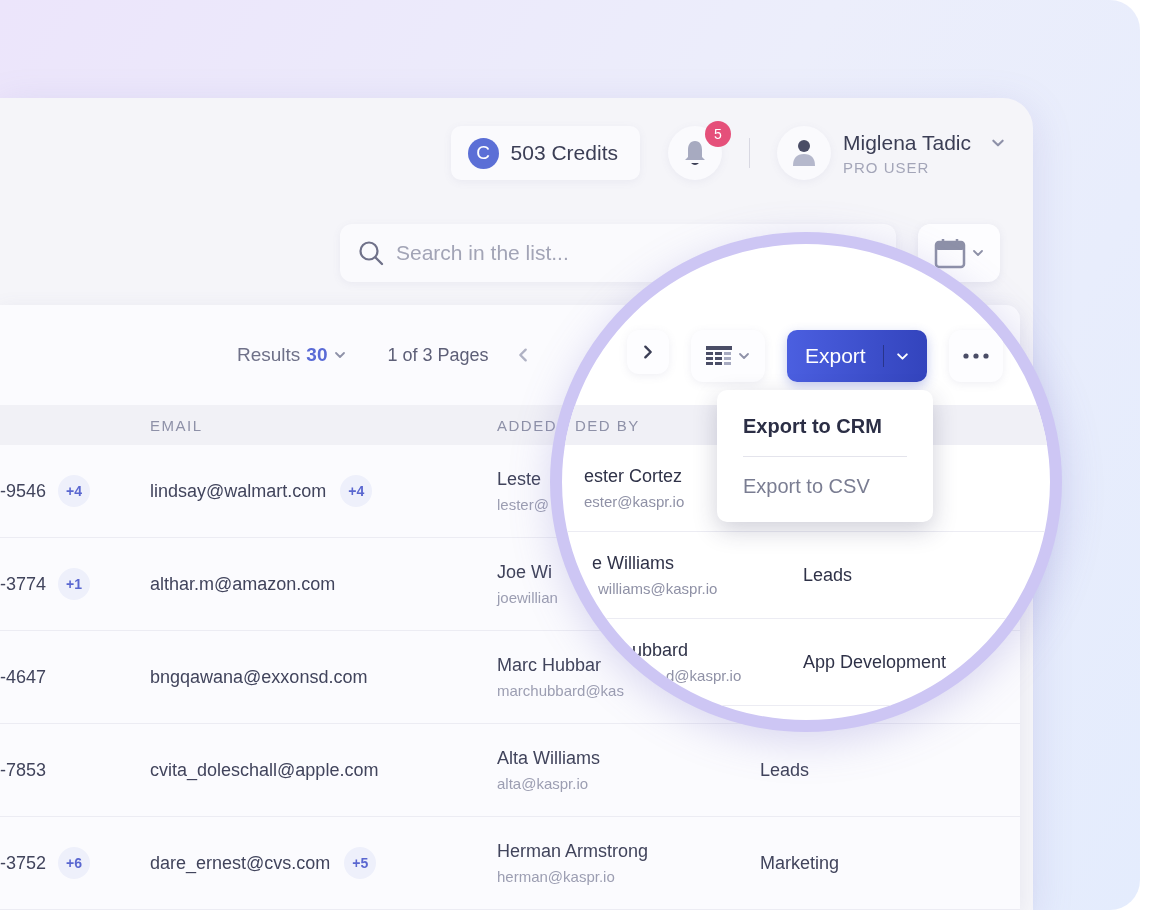 The width and height of the screenshot is (1156, 910). I want to click on notification-count: 5, so click(717, 134).